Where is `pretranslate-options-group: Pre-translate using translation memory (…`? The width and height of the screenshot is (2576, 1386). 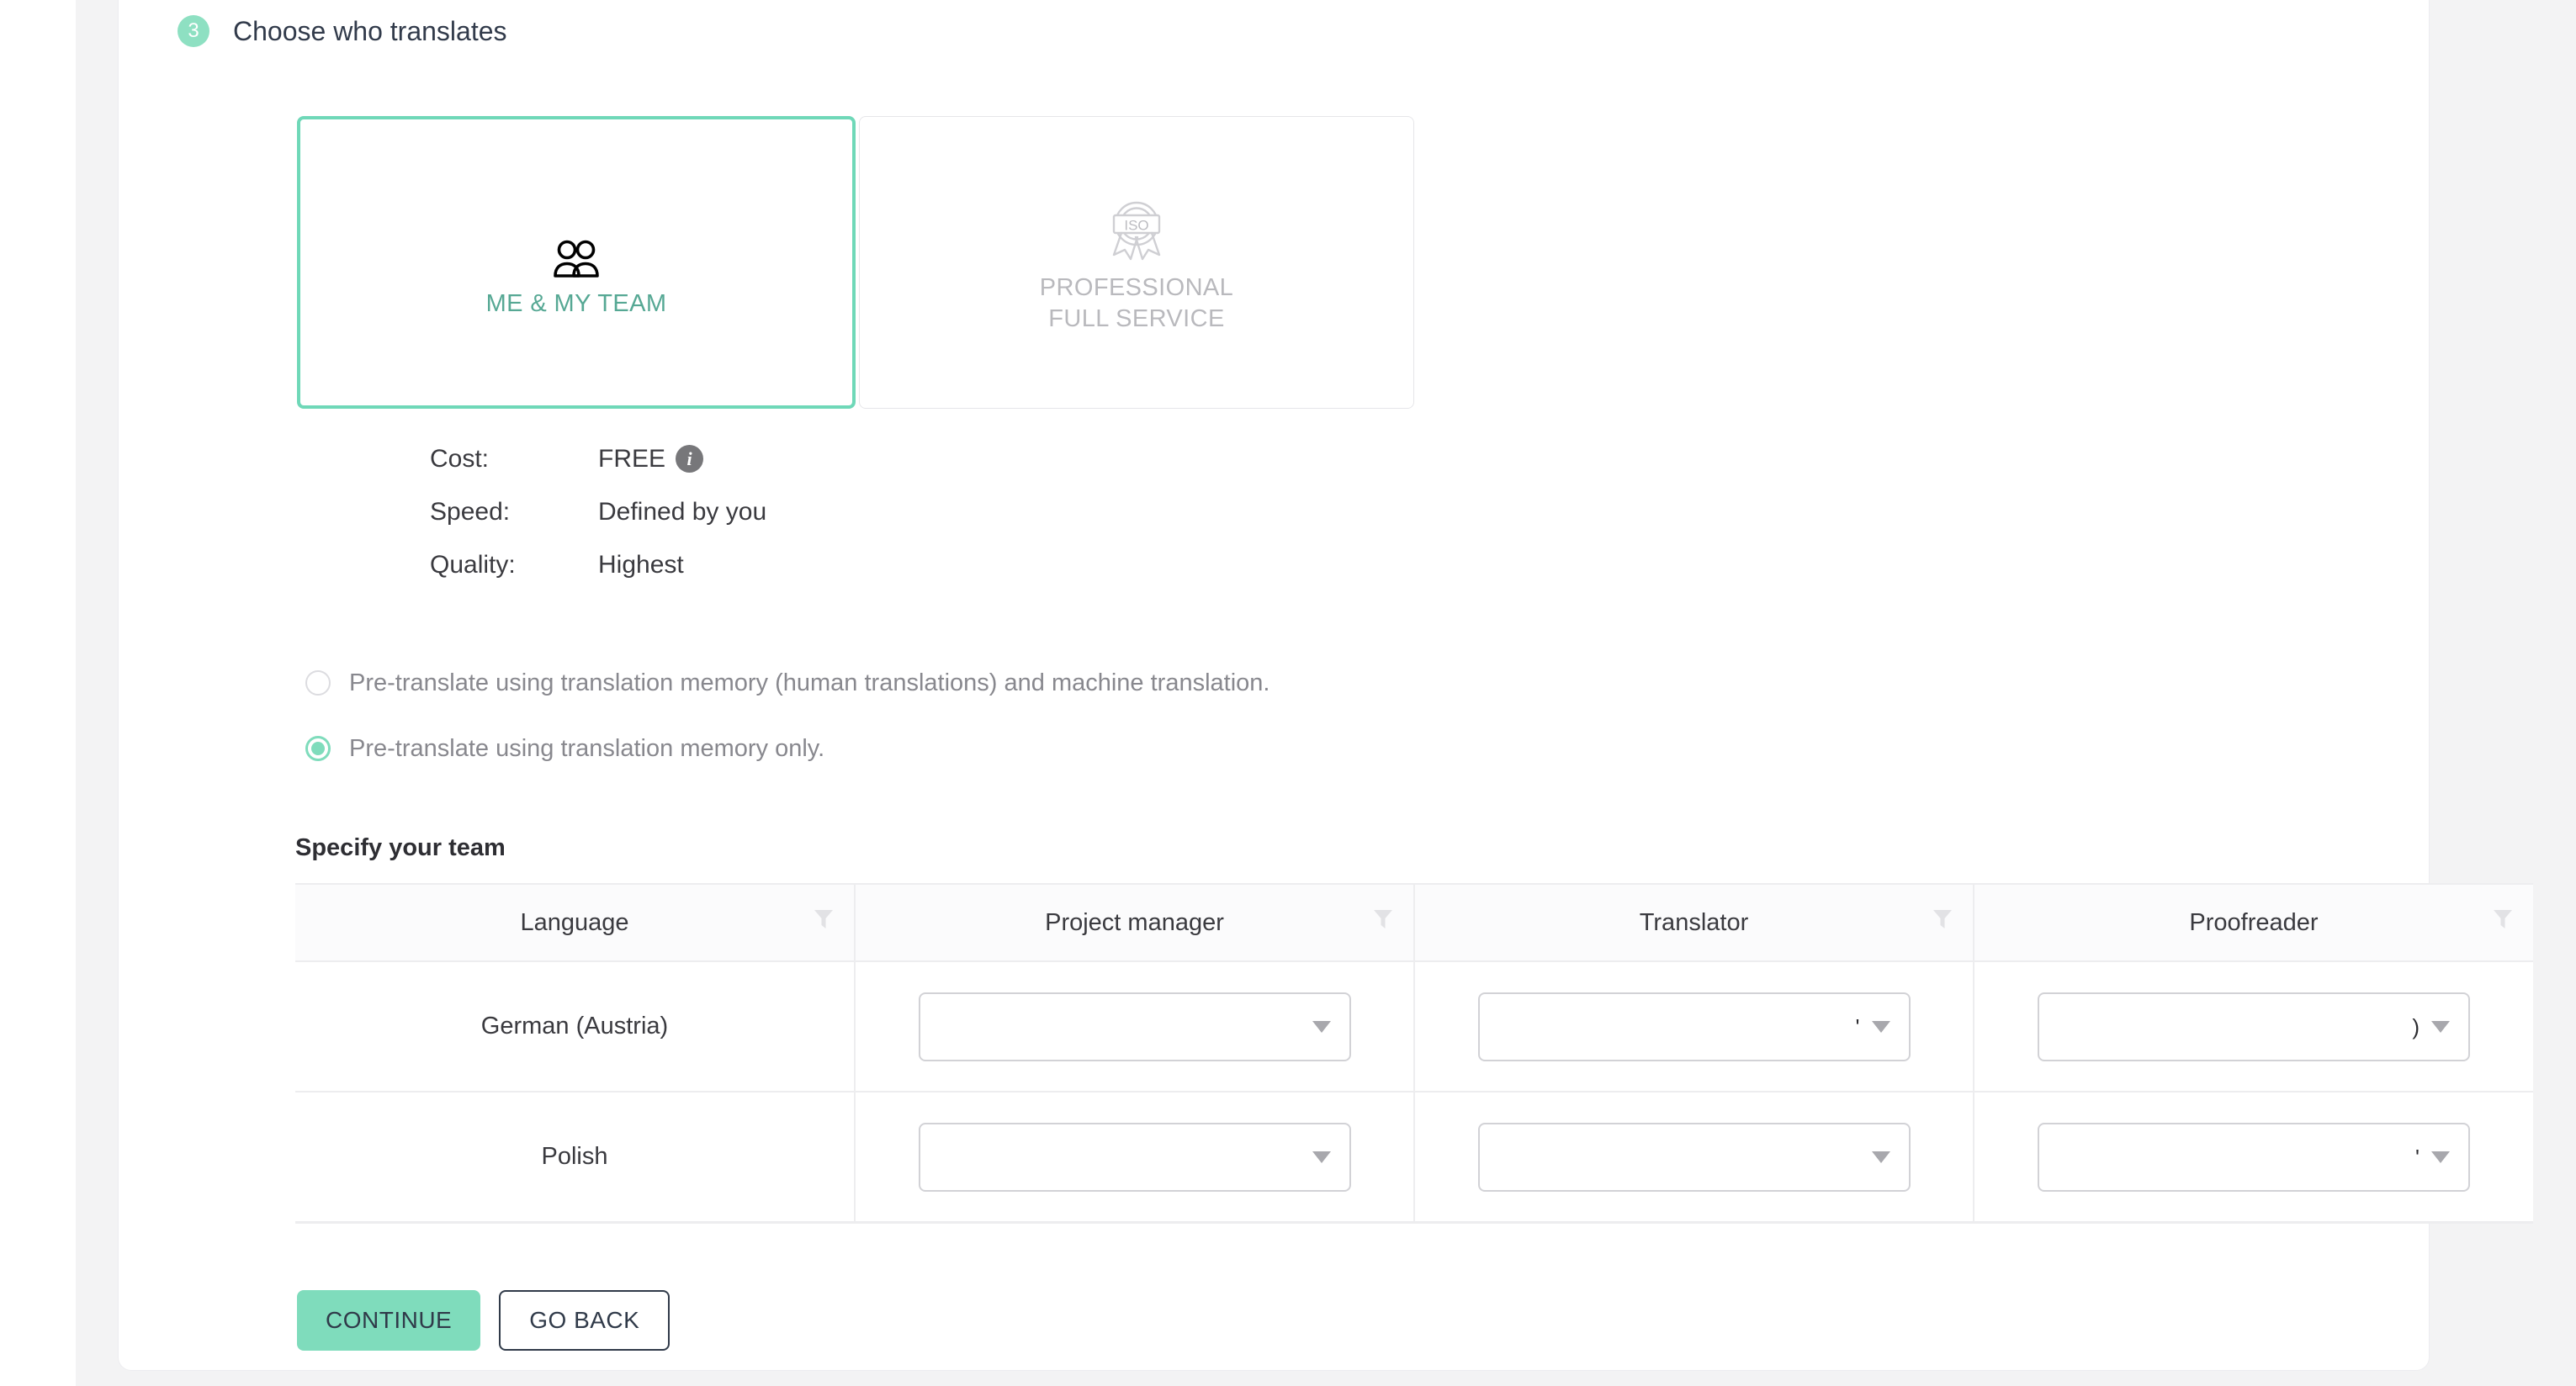 pretranslate-options-group: Pre-translate using translation memory (… is located at coordinates (787, 715).